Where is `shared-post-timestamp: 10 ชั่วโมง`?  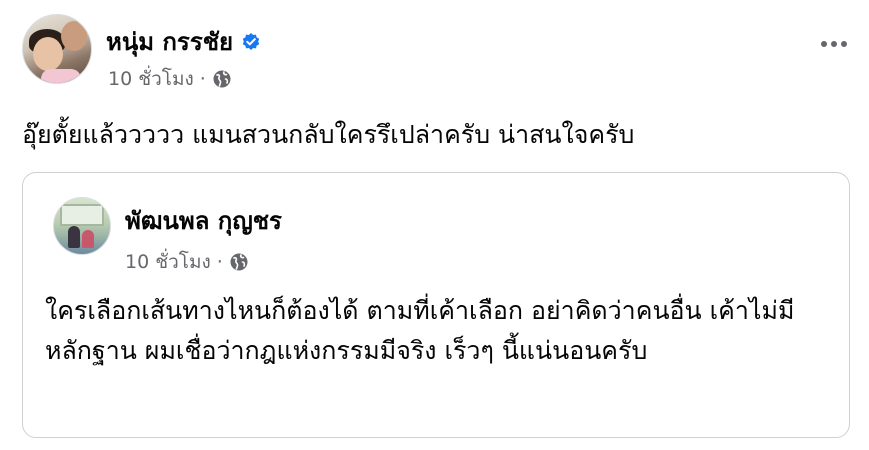 shared-post-timestamp: 10 ชั่วโมง is located at coordinates (168, 262).